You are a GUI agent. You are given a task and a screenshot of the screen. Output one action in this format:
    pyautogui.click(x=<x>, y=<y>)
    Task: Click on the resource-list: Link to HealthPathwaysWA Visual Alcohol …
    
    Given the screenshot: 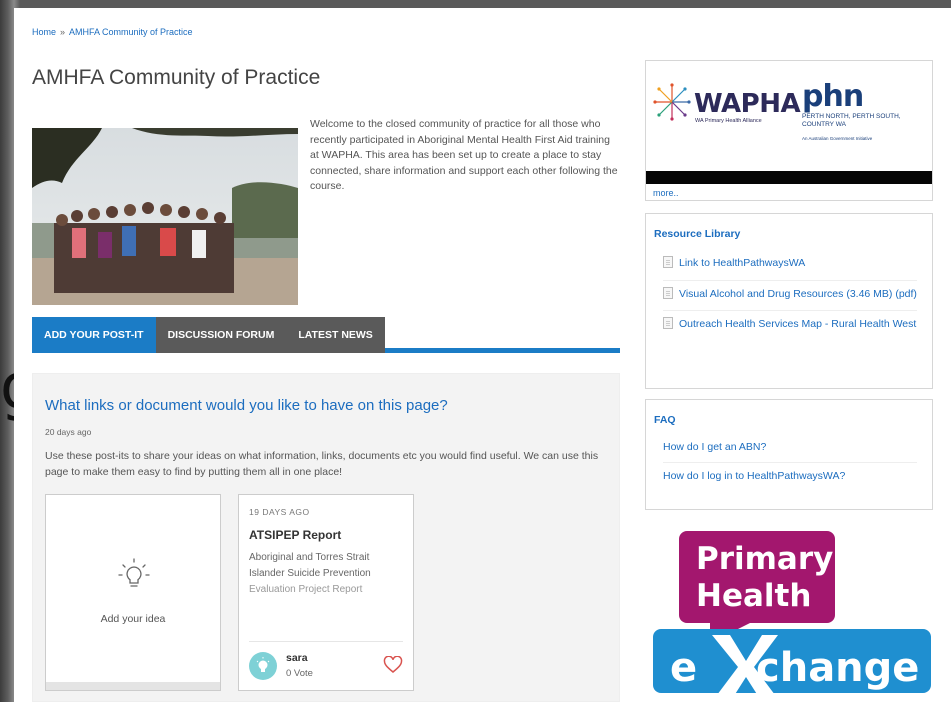 What is the action you would take?
    pyautogui.click(x=790, y=295)
    